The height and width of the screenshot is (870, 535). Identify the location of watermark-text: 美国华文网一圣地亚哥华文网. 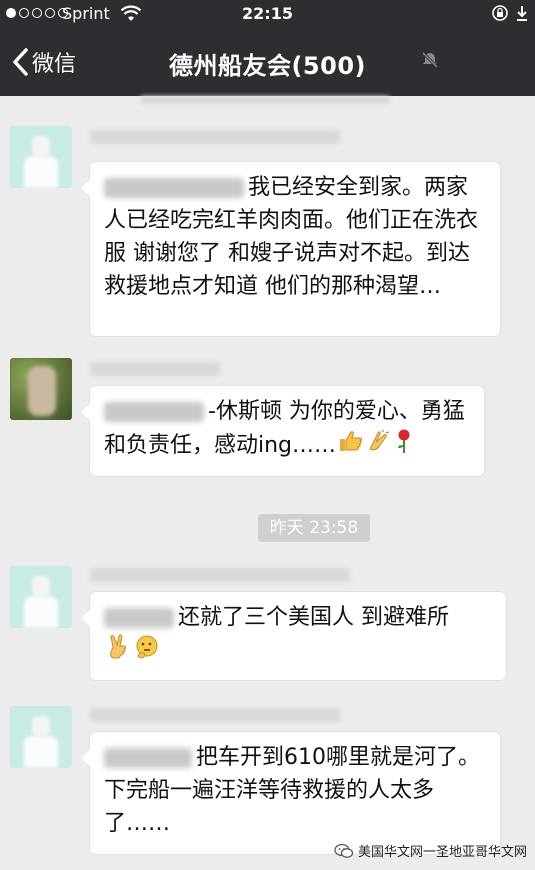
(442, 852).